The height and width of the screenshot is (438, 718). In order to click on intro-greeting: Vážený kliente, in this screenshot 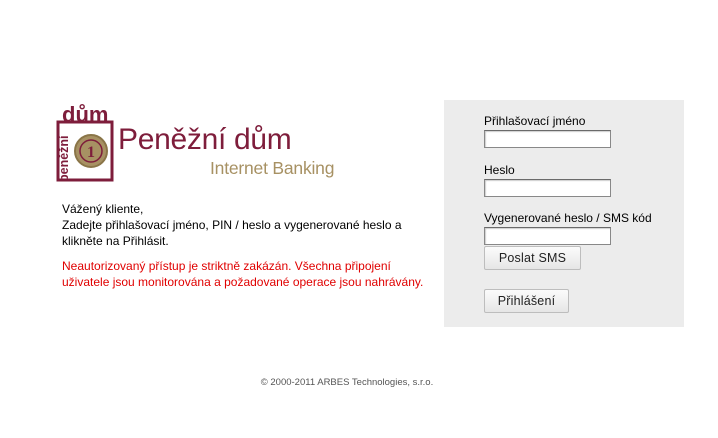, I will do `click(103, 209)`.